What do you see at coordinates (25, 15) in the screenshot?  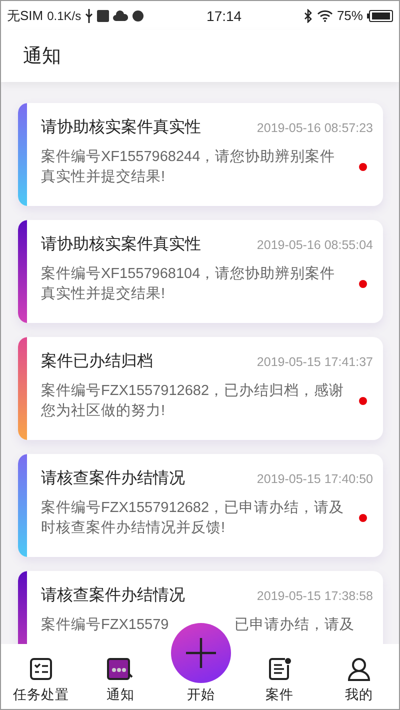 I see `carrier-text: 无SIM` at bounding box center [25, 15].